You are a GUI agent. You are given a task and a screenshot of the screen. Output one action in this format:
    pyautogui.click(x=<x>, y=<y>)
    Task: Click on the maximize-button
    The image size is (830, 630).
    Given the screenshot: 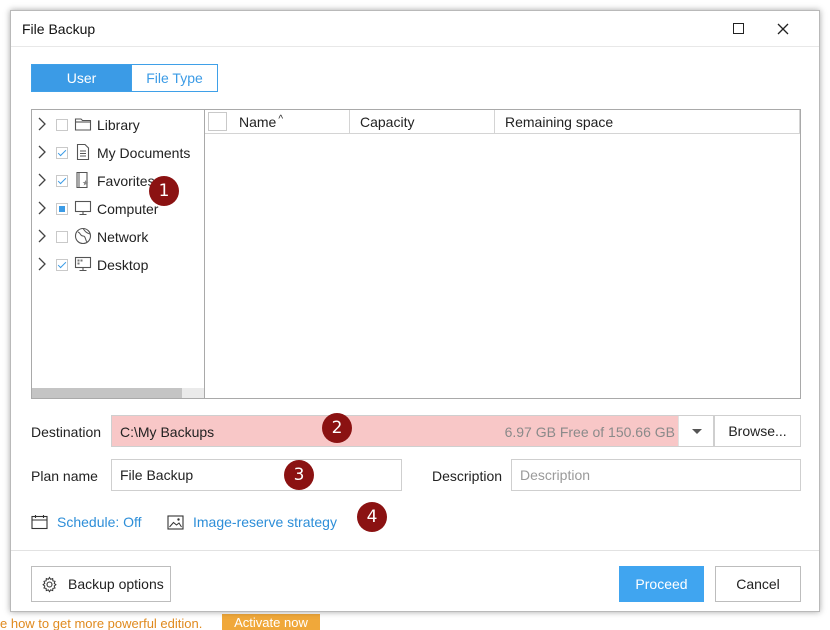 What is the action you would take?
    pyautogui.click(x=738, y=29)
    